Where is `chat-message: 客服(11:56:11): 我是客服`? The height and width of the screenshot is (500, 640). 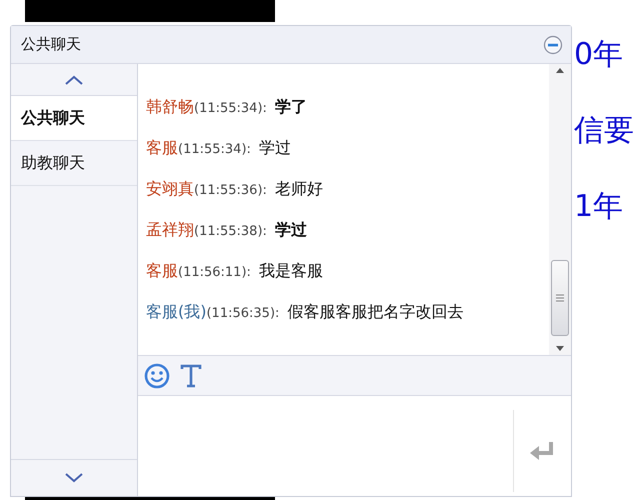
chat-message: 客服(11:56:11): 我是客服 is located at coordinates (235, 271).